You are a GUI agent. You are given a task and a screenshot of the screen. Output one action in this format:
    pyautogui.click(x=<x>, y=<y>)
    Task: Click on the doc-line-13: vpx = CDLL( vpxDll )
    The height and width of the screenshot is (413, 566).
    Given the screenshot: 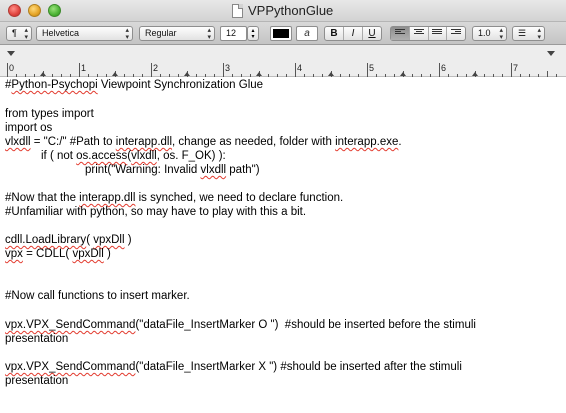 What is the action you would take?
    pyautogui.click(x=58, y=254)
    